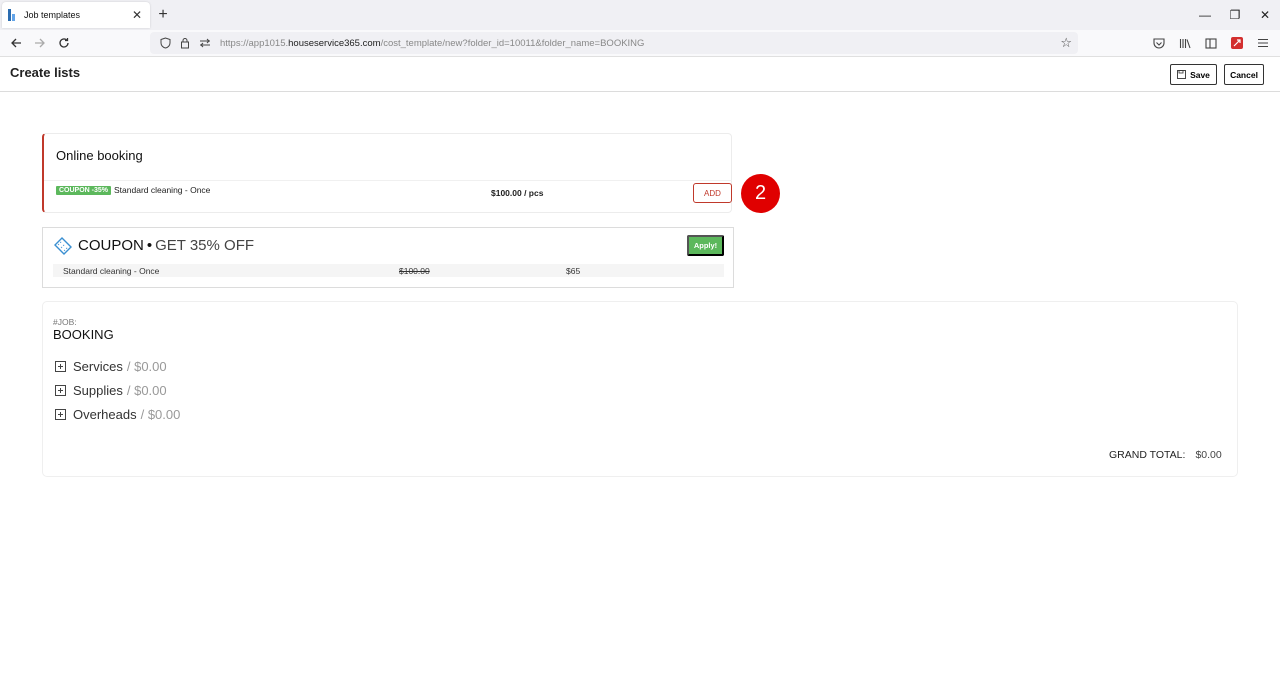 This screenshot has height=694, width=1280. What do you see at coordinates (165, 43) in the screenshot?
I see `shield-icon` at bounding box center [165, 43].